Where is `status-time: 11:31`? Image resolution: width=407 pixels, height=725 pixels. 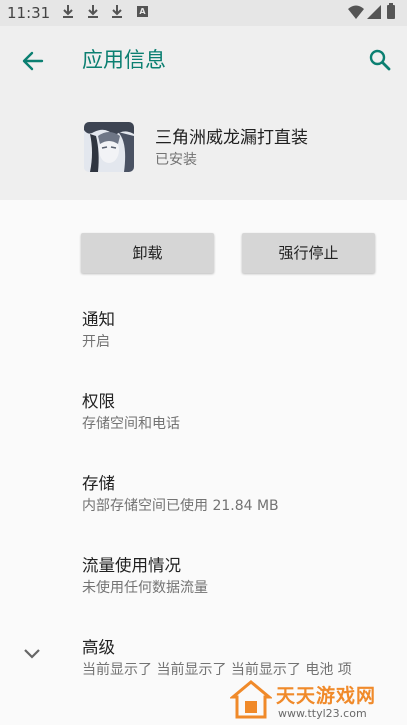
status-time: 11:31 is located at coordinates (29, 13).